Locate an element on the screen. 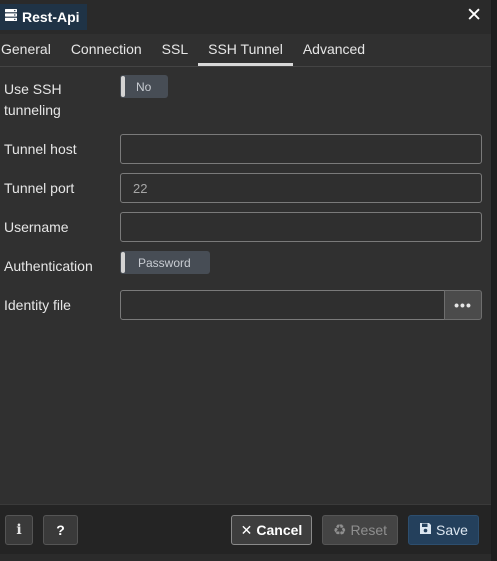 The height and width of the screenshot is (561, 497). cancel-button: ✕ Cancel is located at coordinates (271, 530).